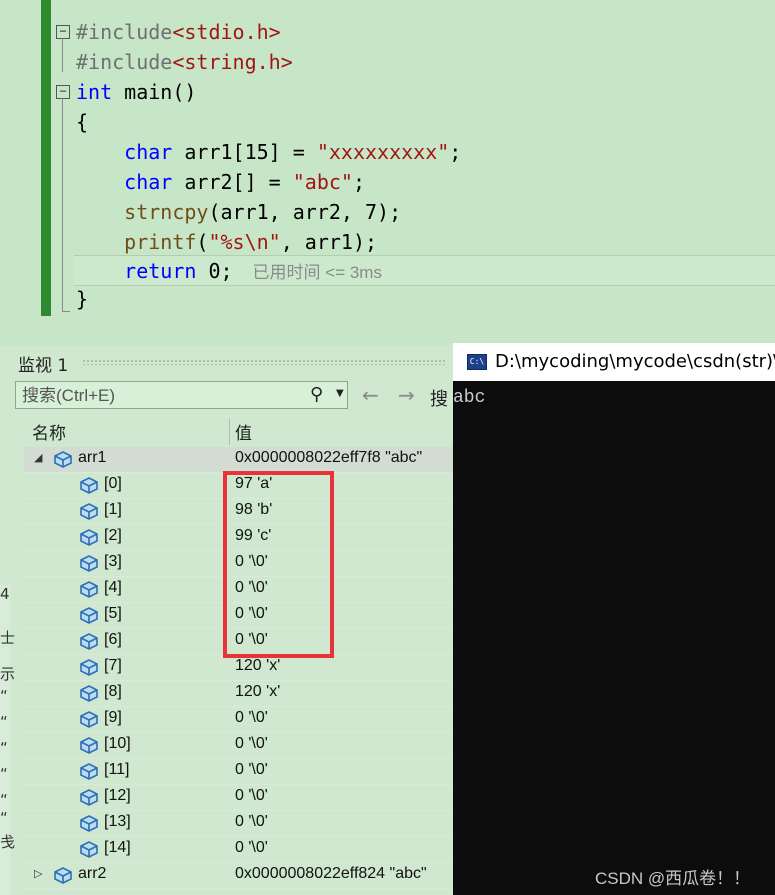  What do you see at coordinates (124, 182) in the screenshot?
I see `code-token: char` at bounding box center [124, 182].